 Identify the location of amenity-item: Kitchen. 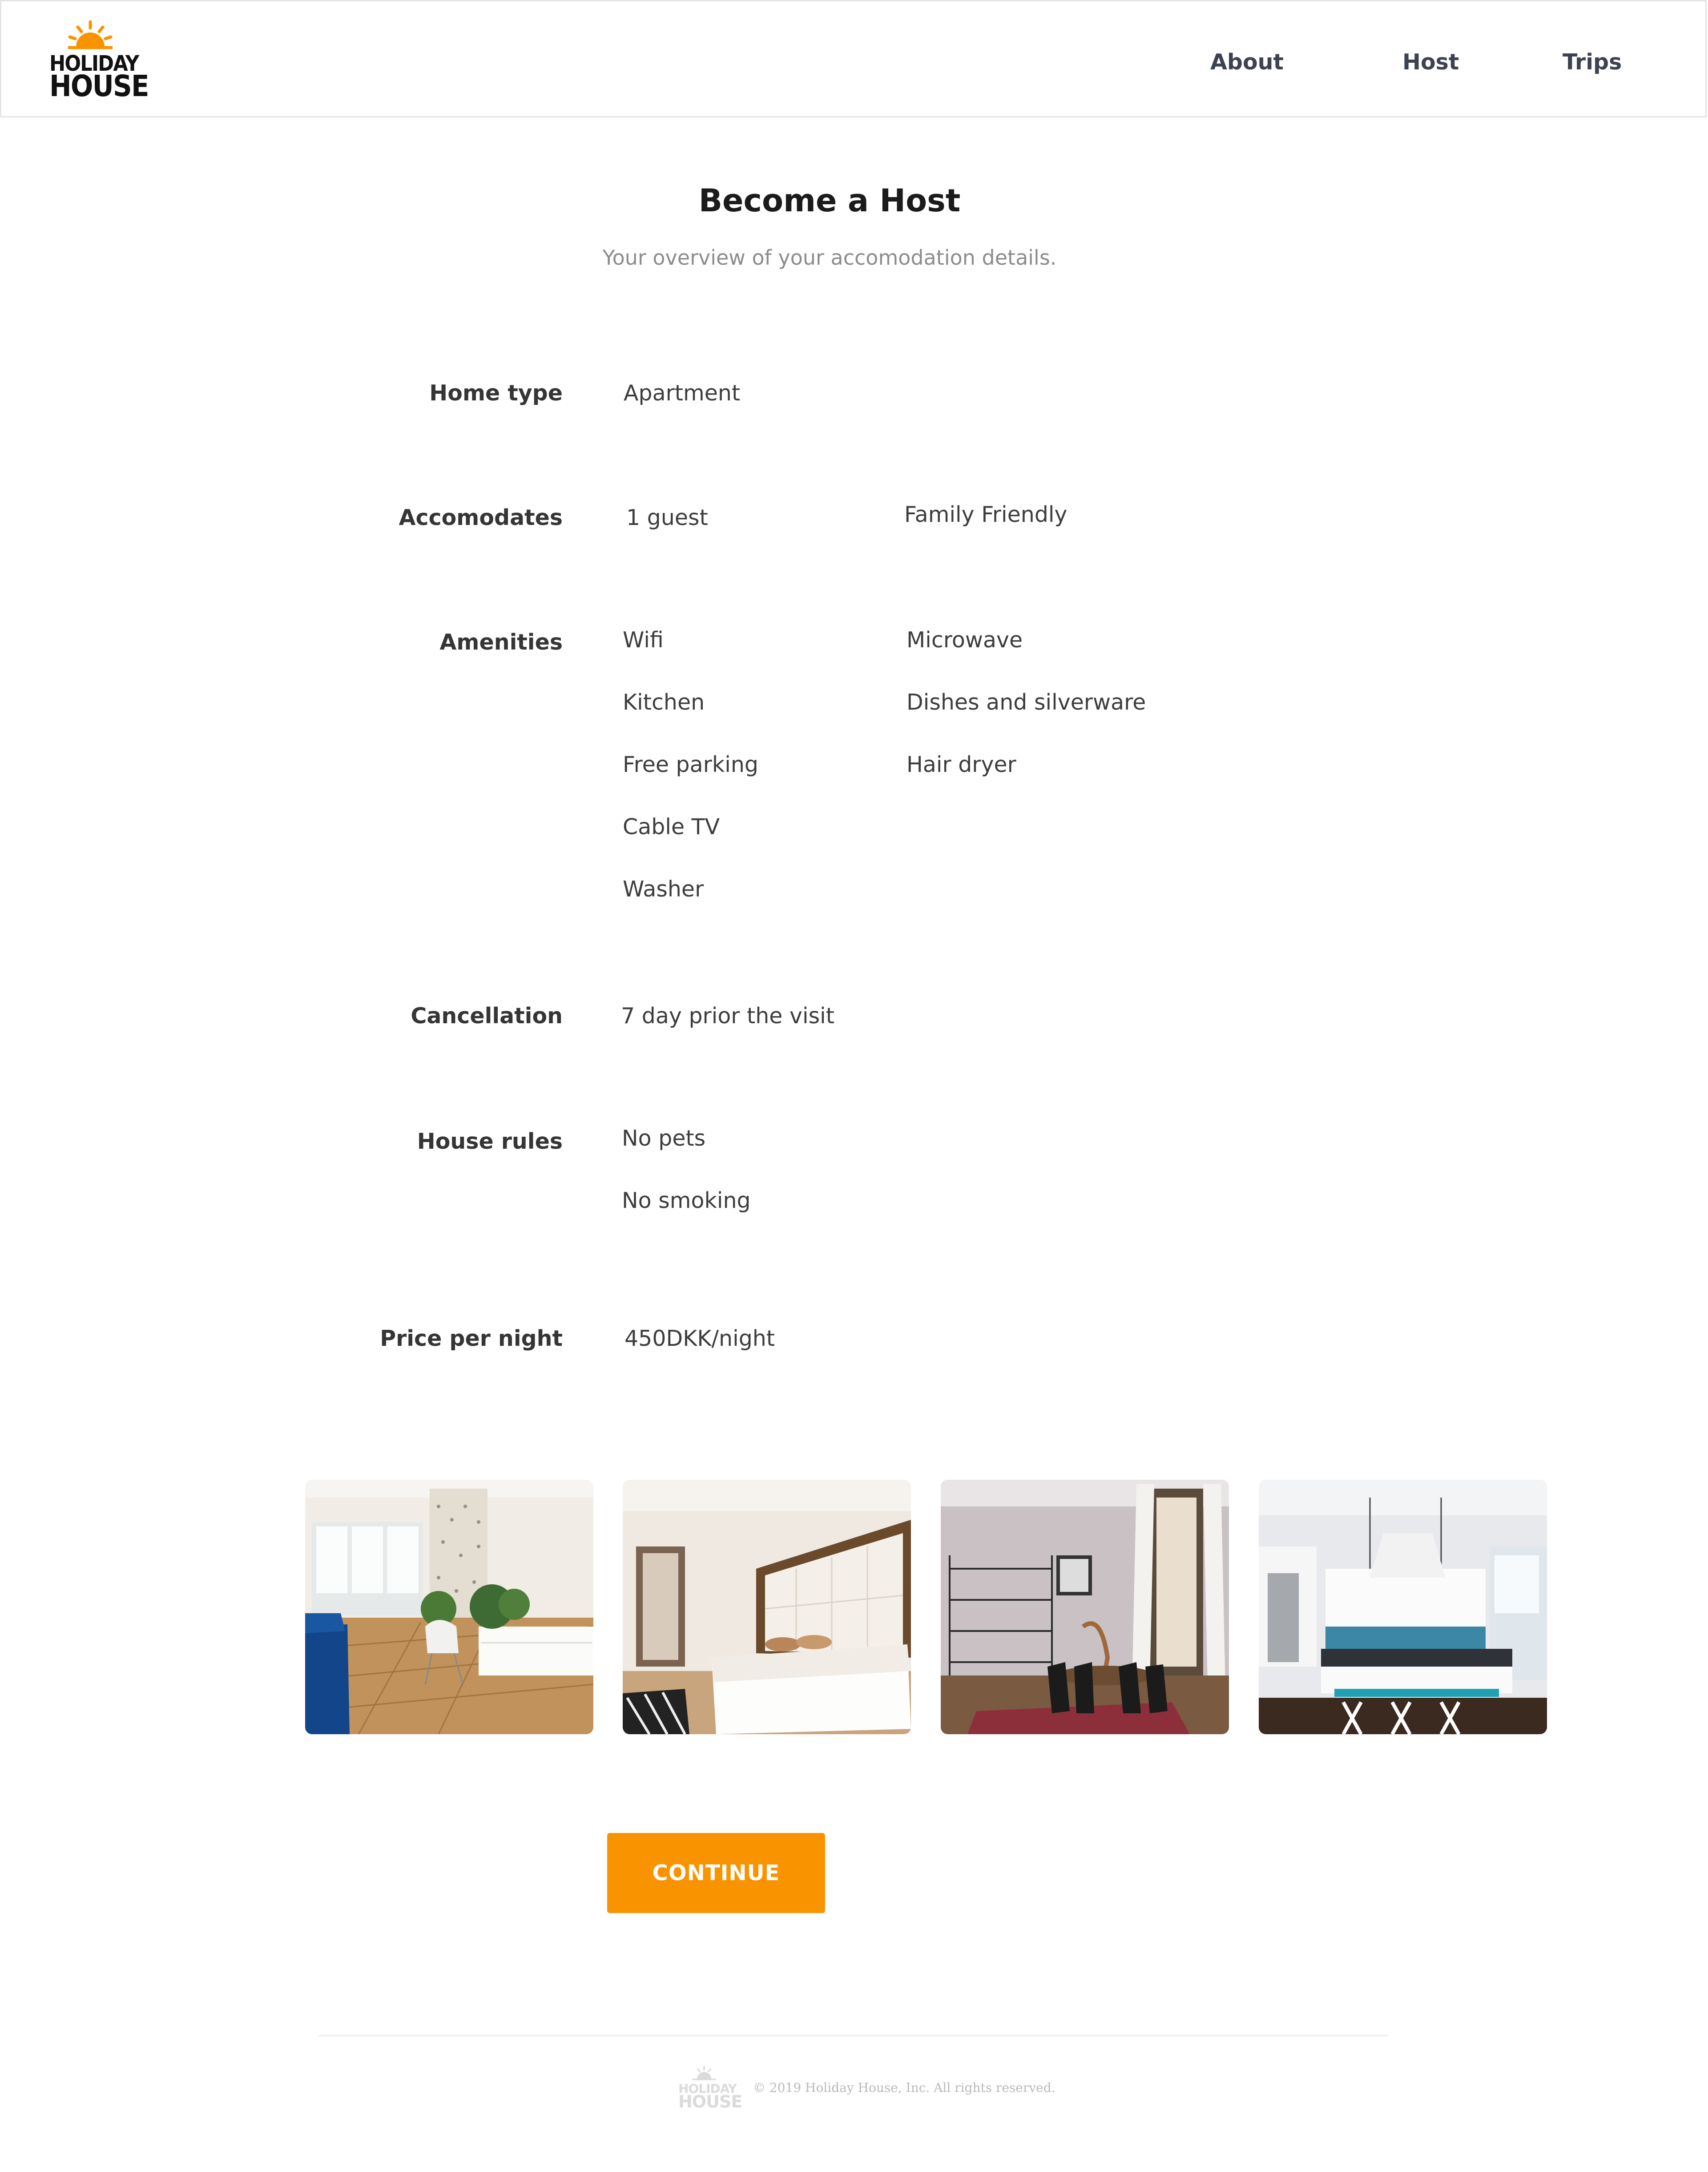
(664, 702).